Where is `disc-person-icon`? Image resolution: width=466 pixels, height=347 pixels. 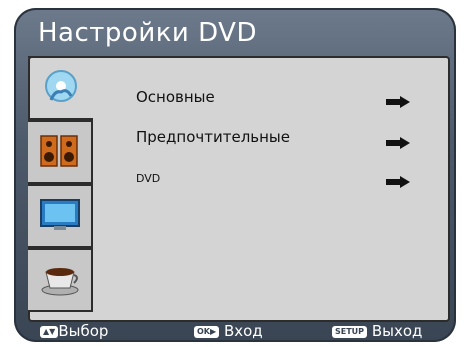
disc-person-icon is located at coordinates (61, 88).